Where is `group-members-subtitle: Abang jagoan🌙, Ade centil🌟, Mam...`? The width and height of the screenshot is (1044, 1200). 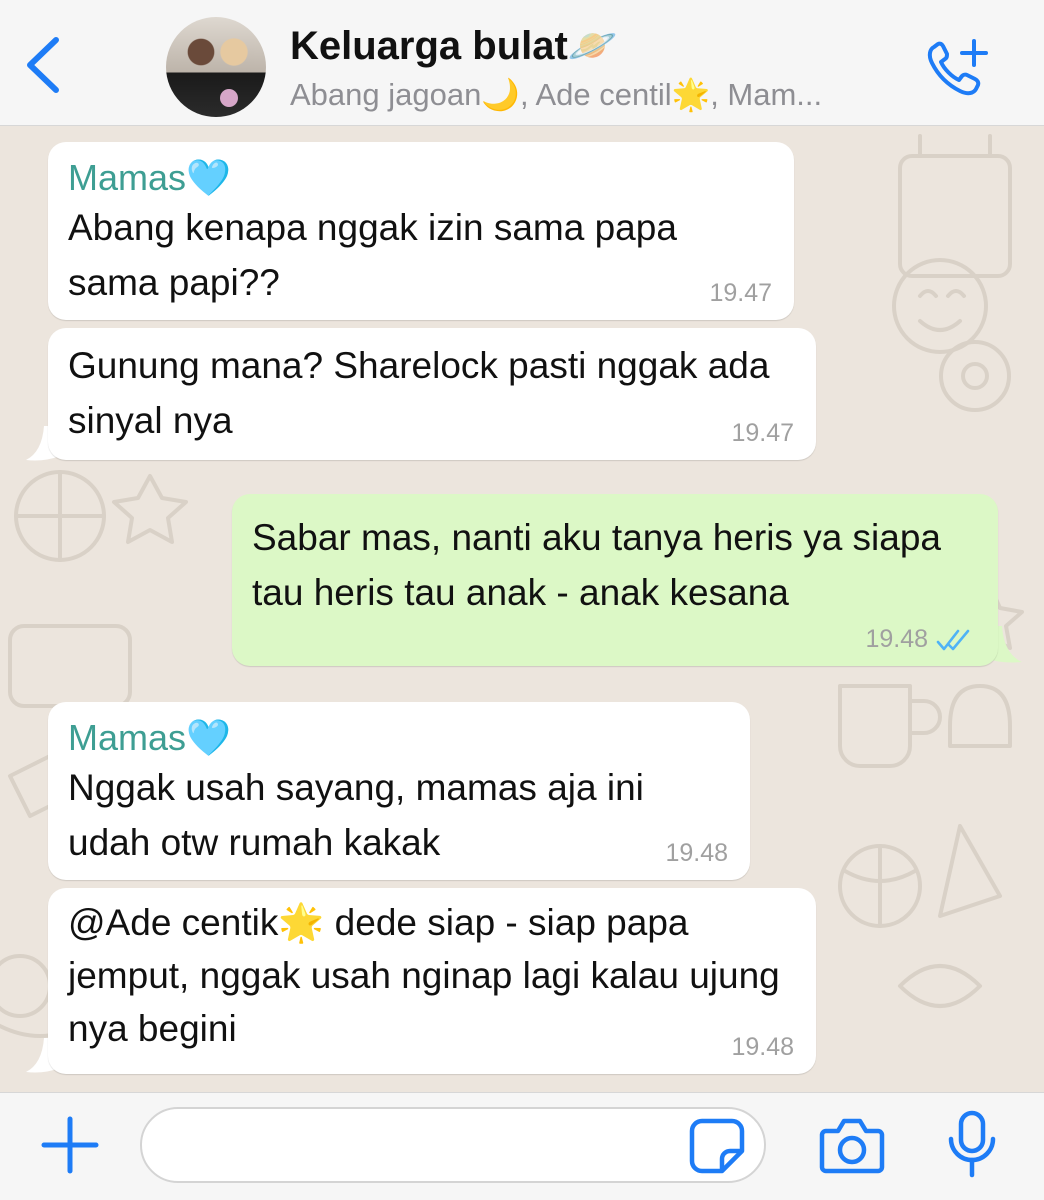 group-members-subtitle: Abang jagoan🌙, Ade centil🌟, Mam... is located at coordinates (596, 94).